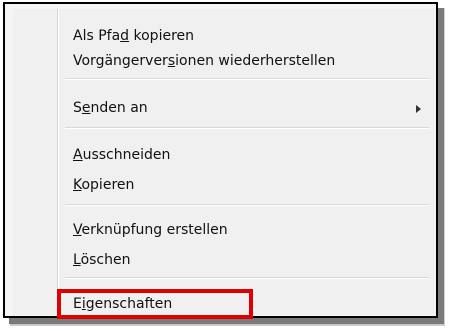 This screenshot has height=331, width=450. I want to click on menu-item-label: Ausschneiden, so click(122, 155).